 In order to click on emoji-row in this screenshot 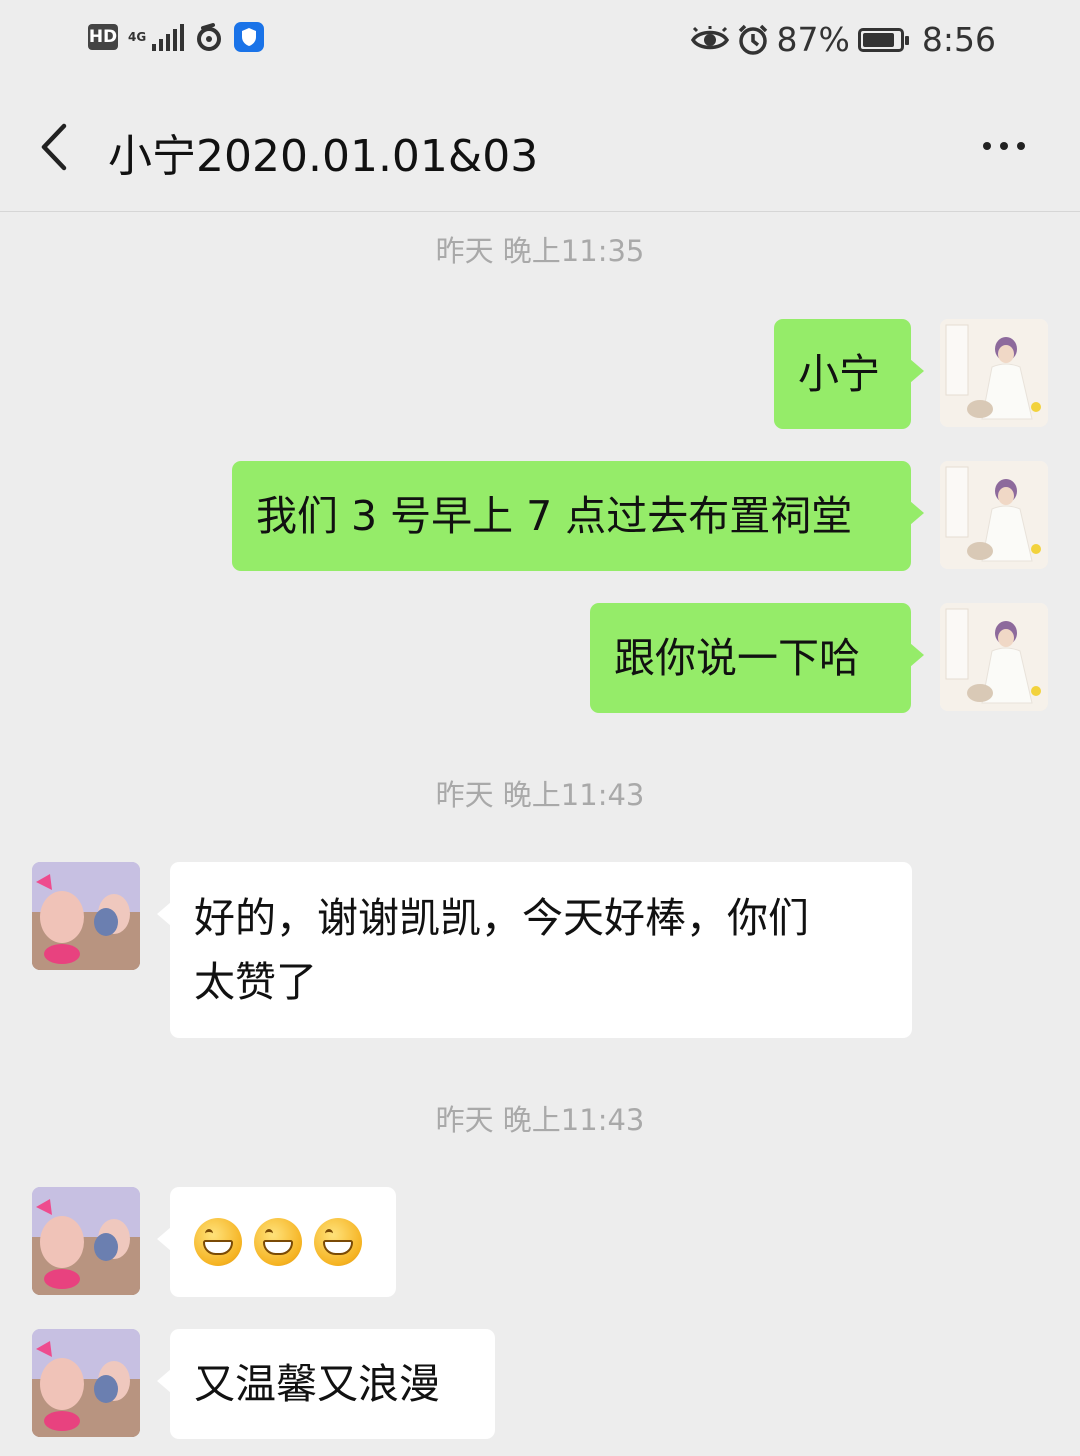, I will do `click(283, 1242)`.